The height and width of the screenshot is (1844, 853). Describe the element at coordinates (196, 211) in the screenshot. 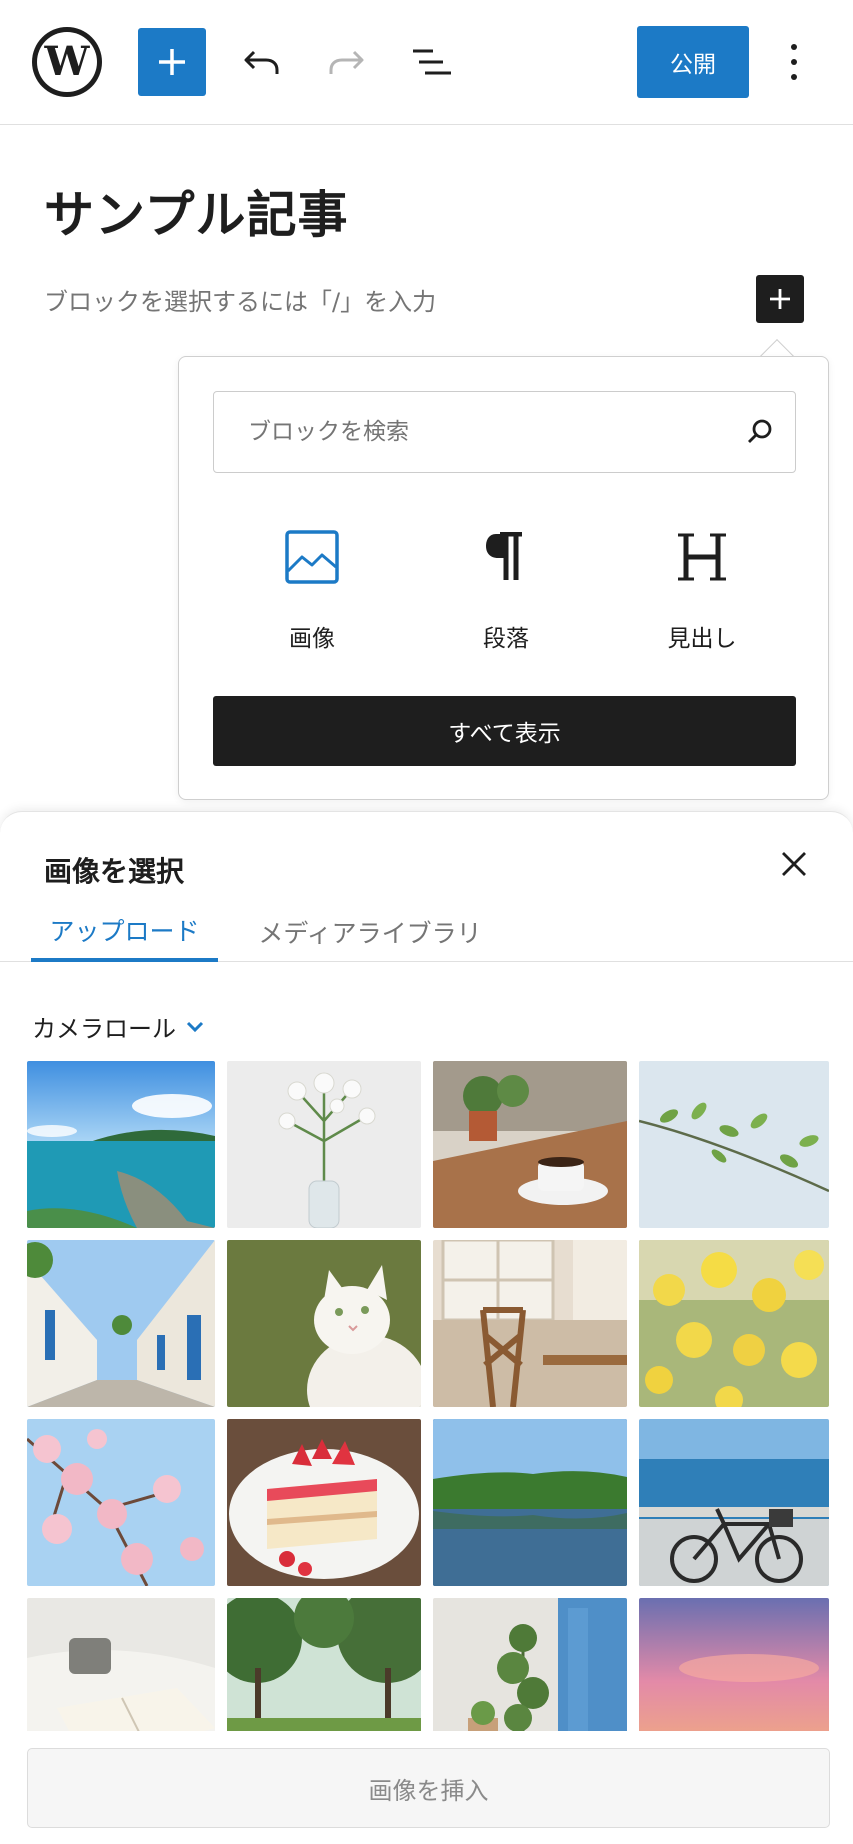

I see `post-title: サンプル記事` at that location.